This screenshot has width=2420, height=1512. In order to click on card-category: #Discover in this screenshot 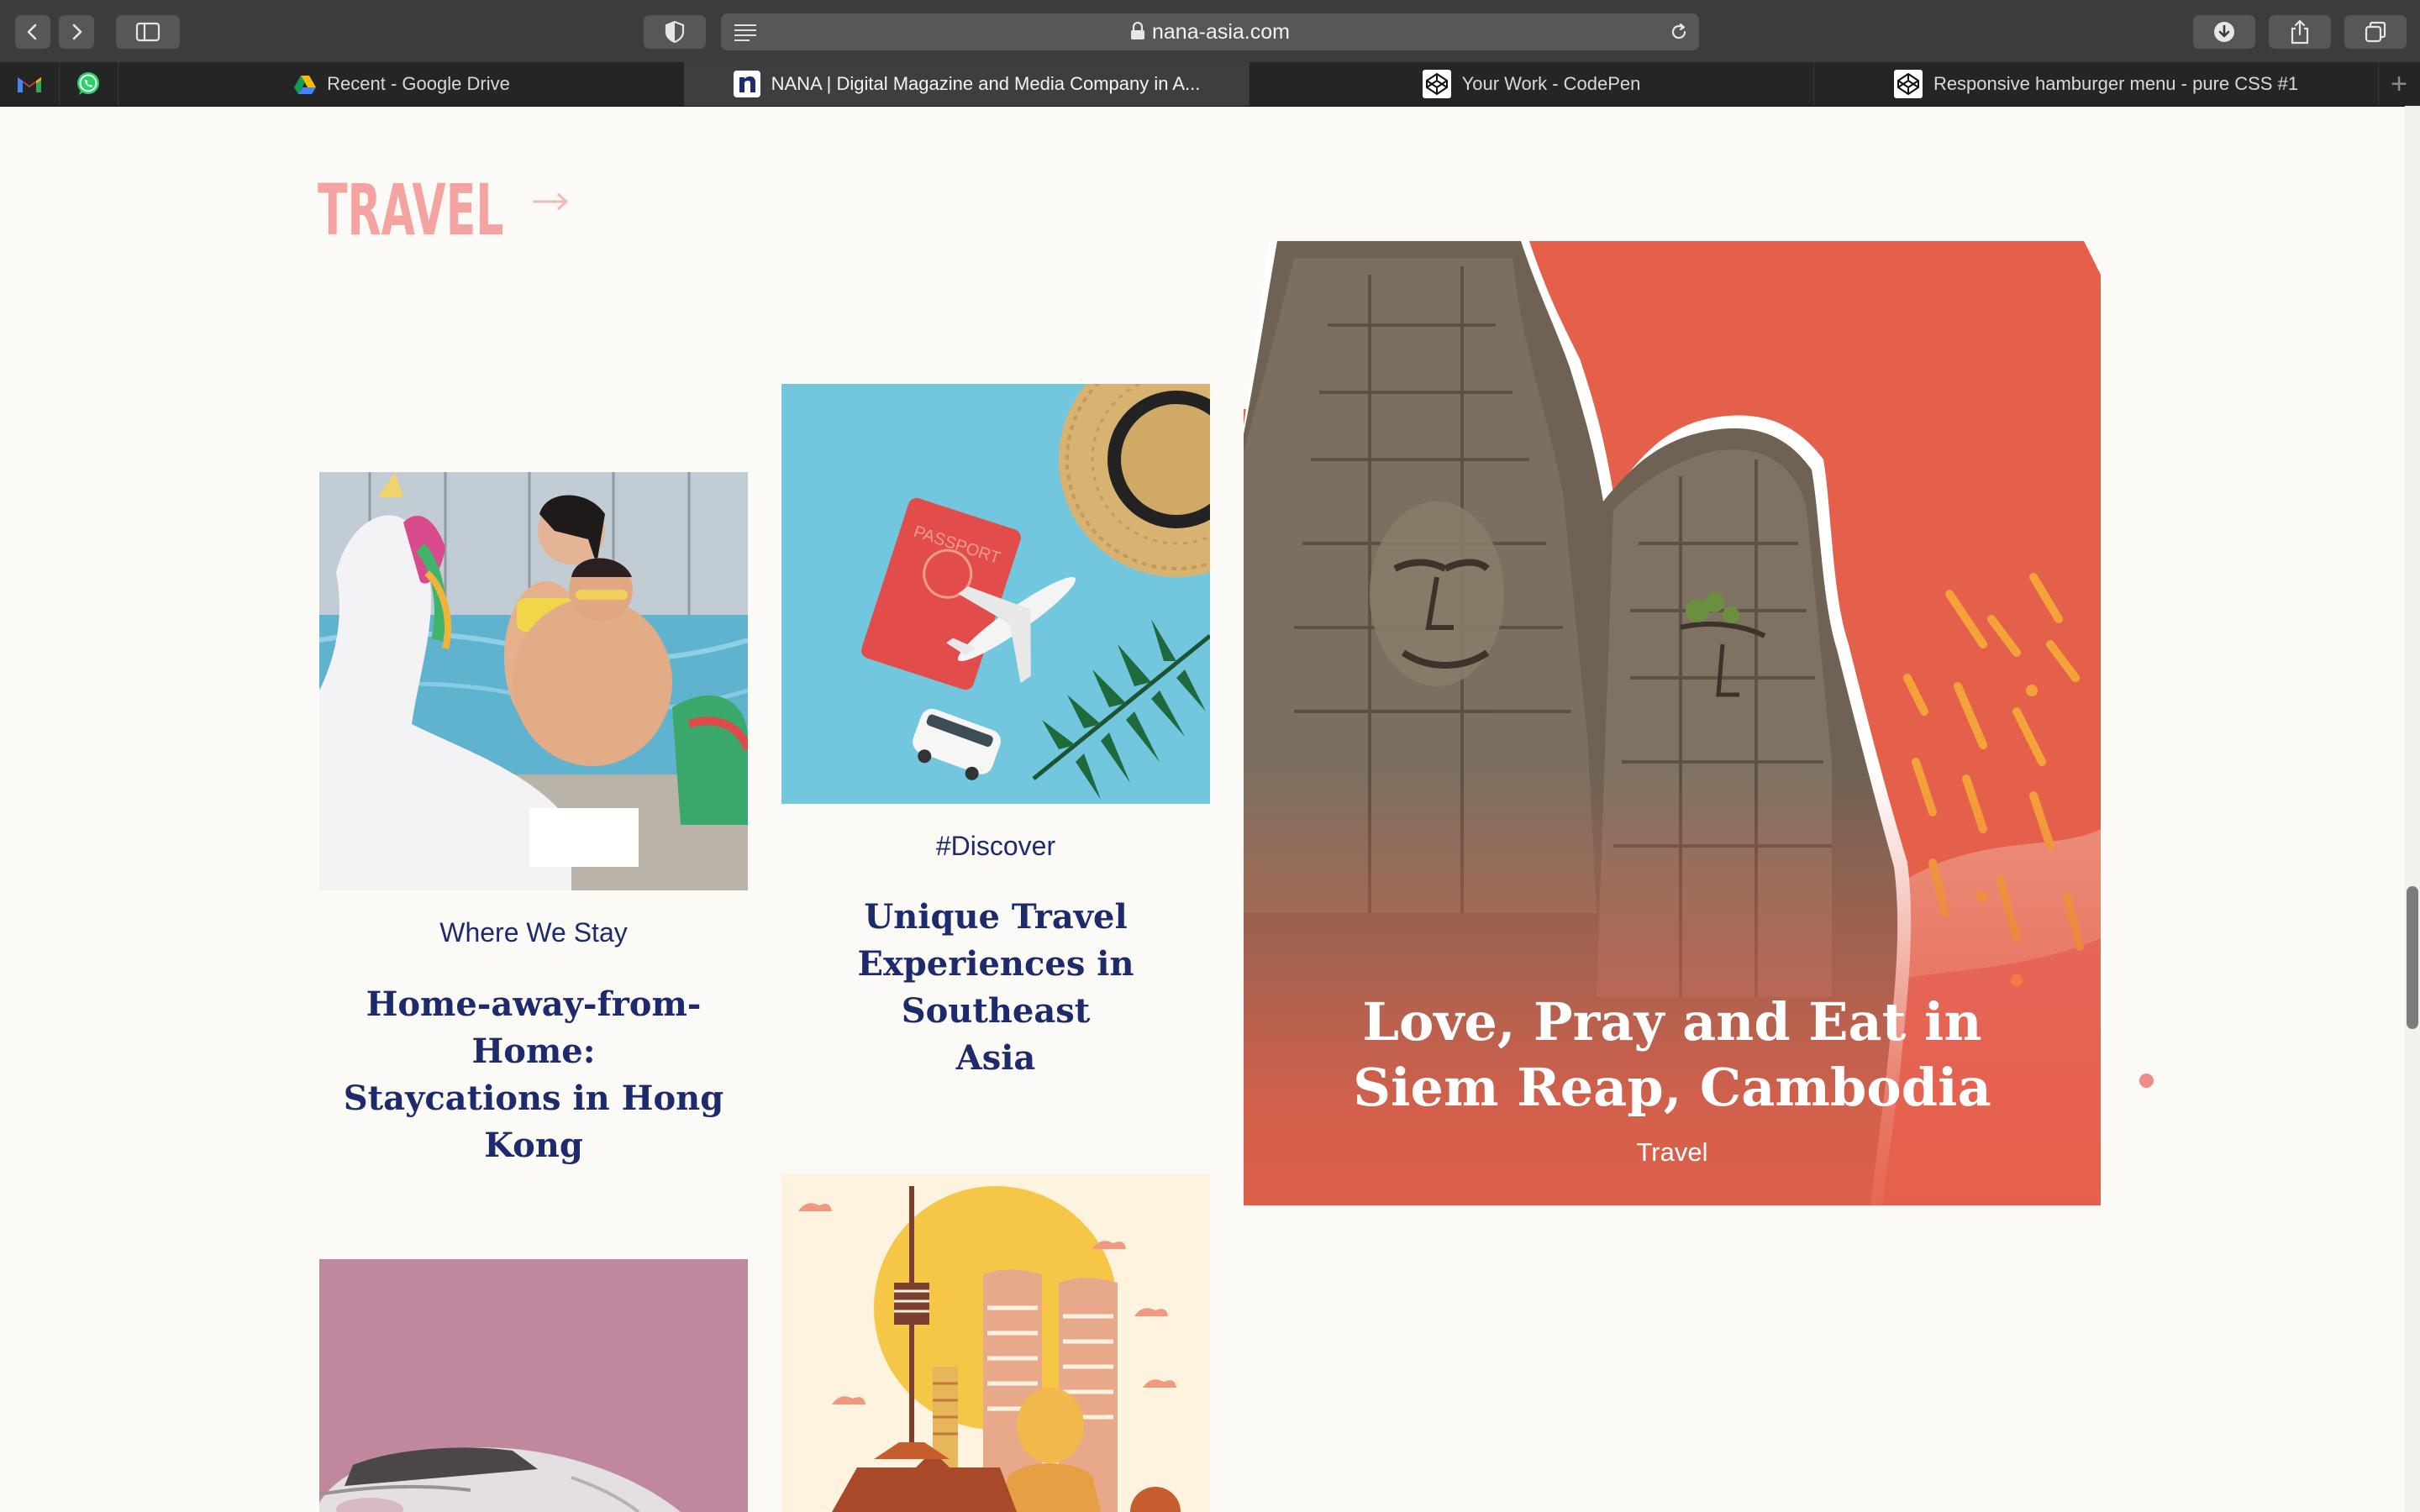, I will do `click(995, 846)`.